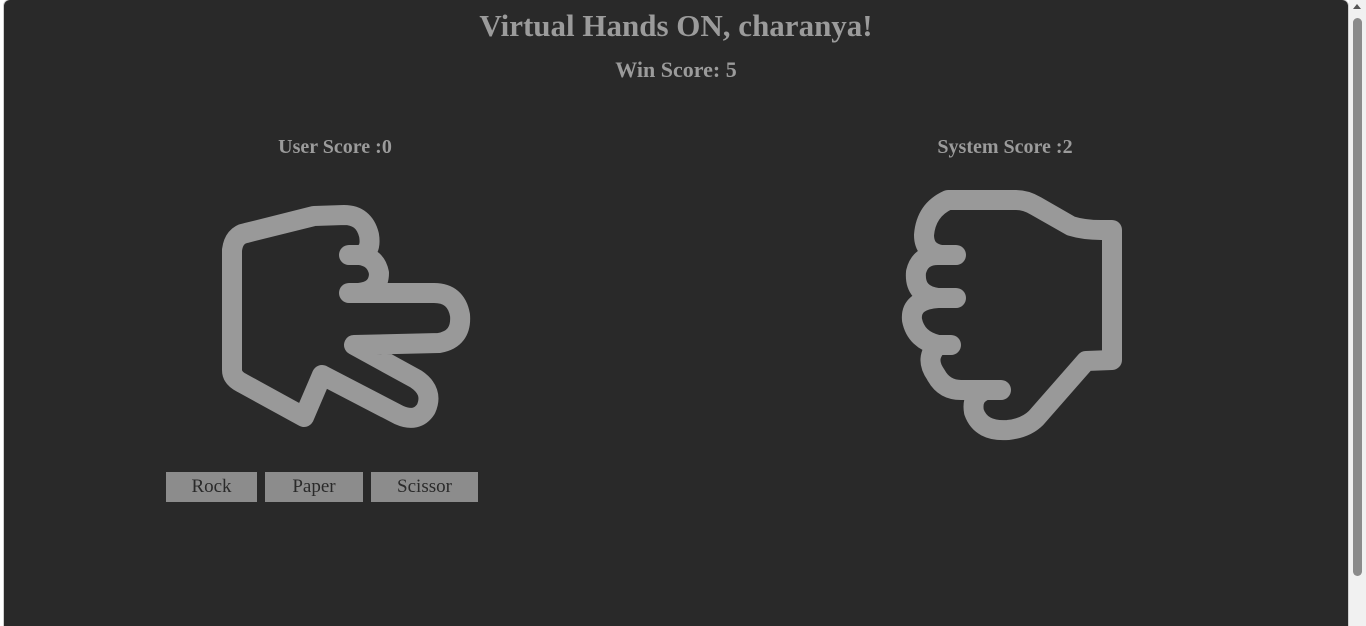 Image resolution: width=1366 pixels, height=626 pixels. What do you see at coordinates (676, 25) in the screenshot?
I see `page-title: Virtual Hands ON, charanya!` at bounding box center [676, 25].